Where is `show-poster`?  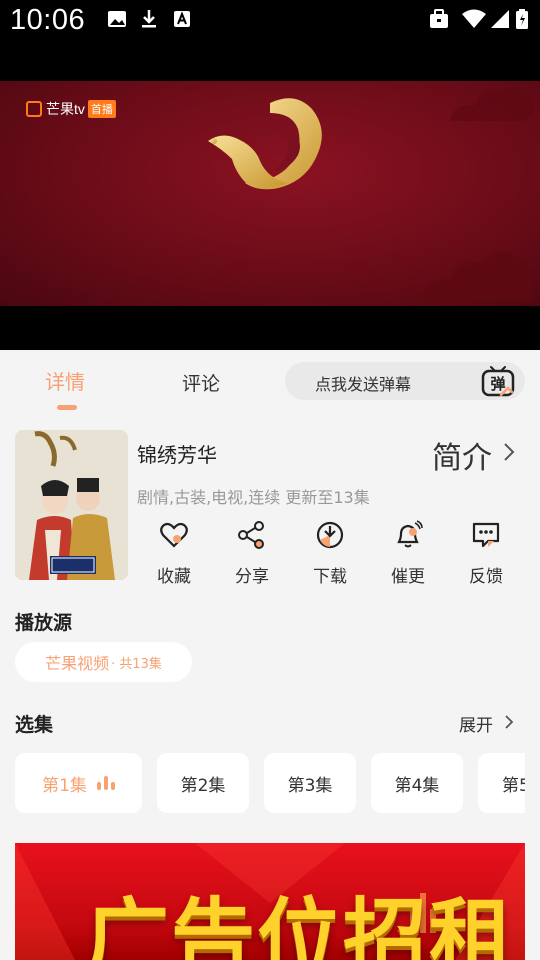
show-poster is located at coordinates (71, 505).